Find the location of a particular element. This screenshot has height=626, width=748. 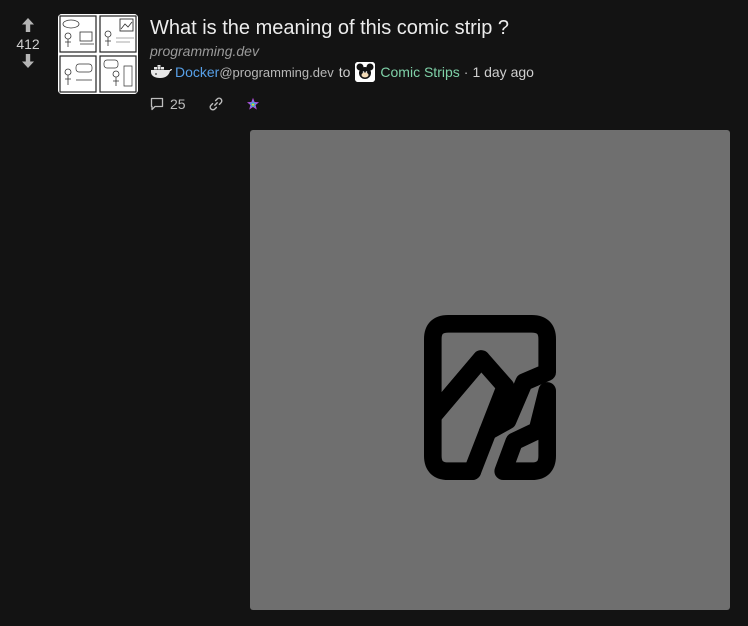

comments-count: 25 is located at coordinates (178, 104).